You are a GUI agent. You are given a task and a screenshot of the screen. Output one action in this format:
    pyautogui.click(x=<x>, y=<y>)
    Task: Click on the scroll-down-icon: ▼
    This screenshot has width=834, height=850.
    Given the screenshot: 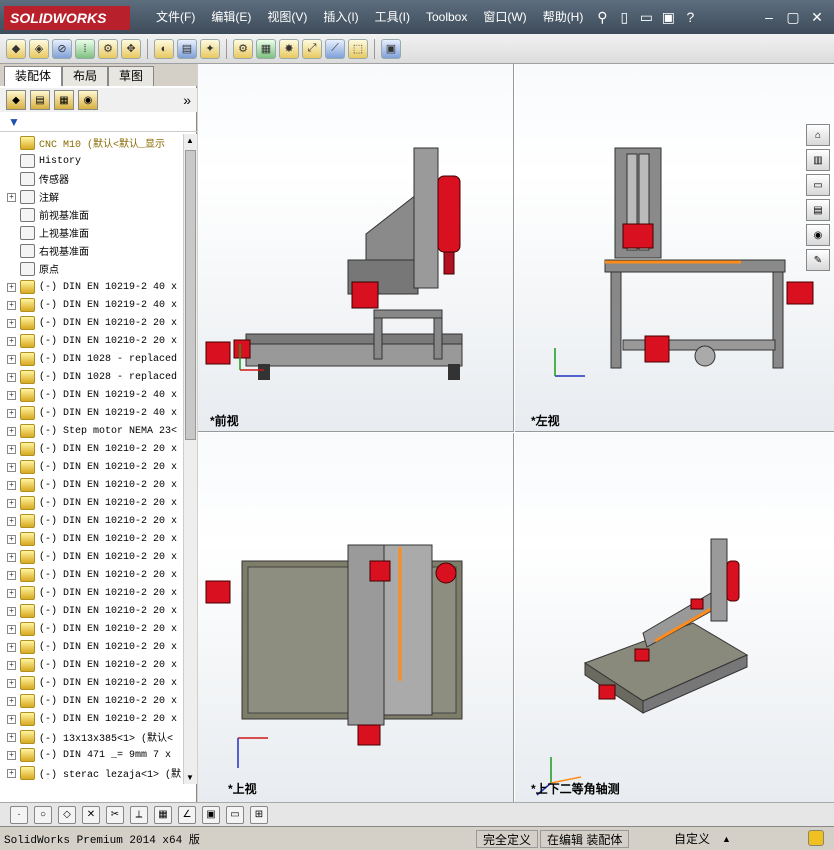 What is the action you would take?
    pyautogui.click(x=190, y=777)
    